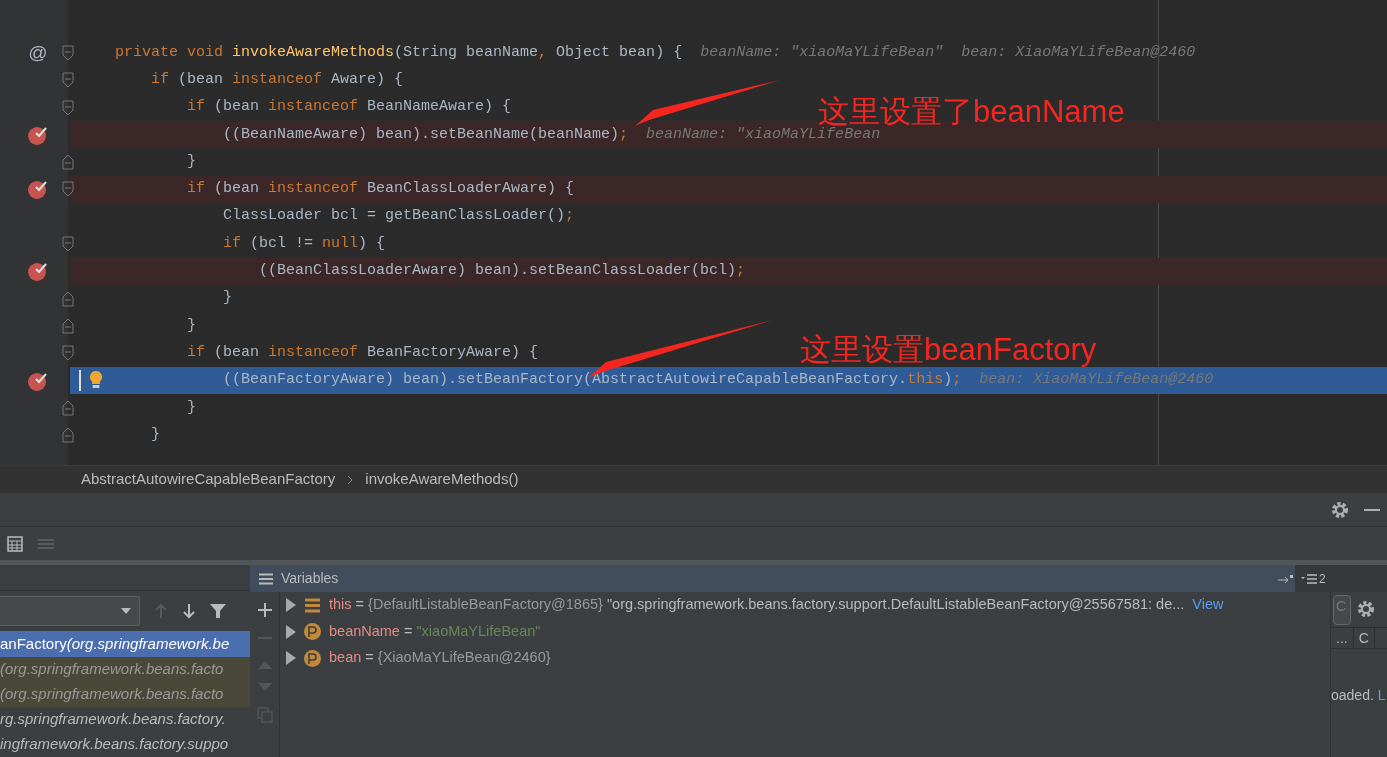 Image resolution: width=1387 pixels, height=757 pixels. I want to click on override-marker: @, so click(38, 53).